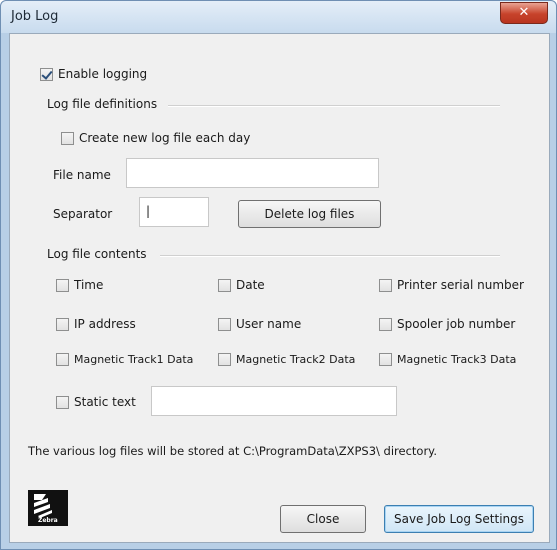  I want to click on file-name-input, so click(252, 173).